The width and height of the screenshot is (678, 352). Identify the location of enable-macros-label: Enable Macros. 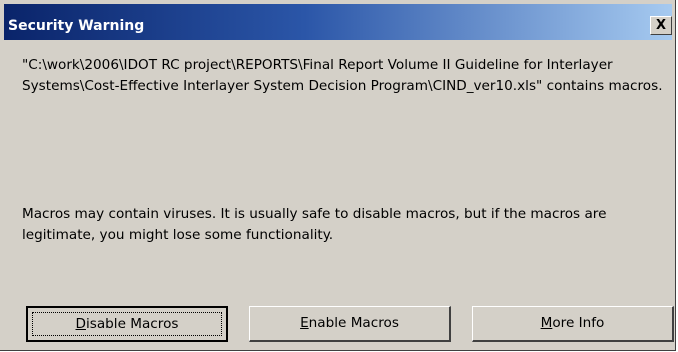
(349, 323).